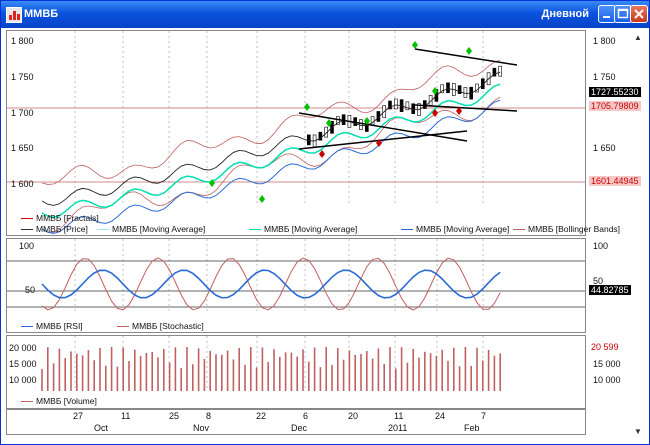  What do you see at coordinates (201, 428) in the screenshot?
I see `x-month-nov: Nov` at bounding box center [201, 428].